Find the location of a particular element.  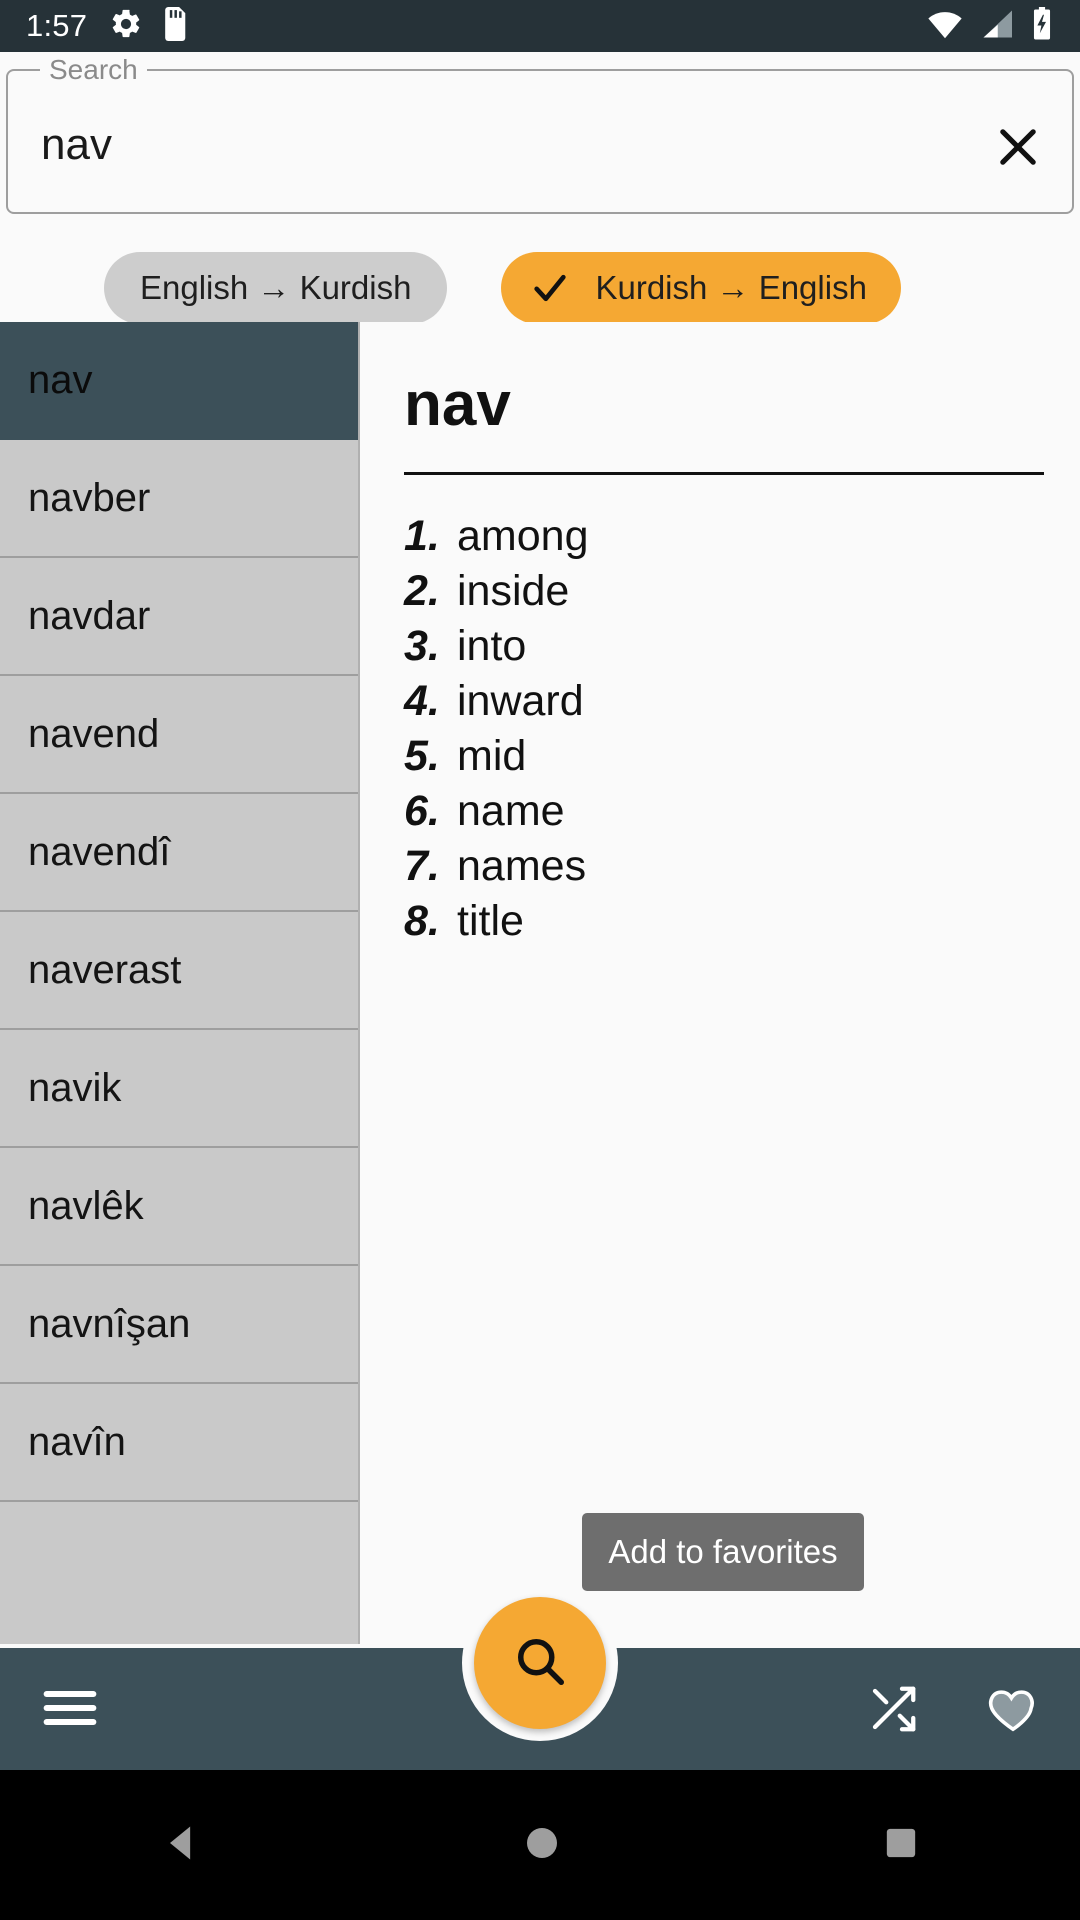

toggle-kurdish-to-english: Kurdish → English is located at coordinates (701, 288).